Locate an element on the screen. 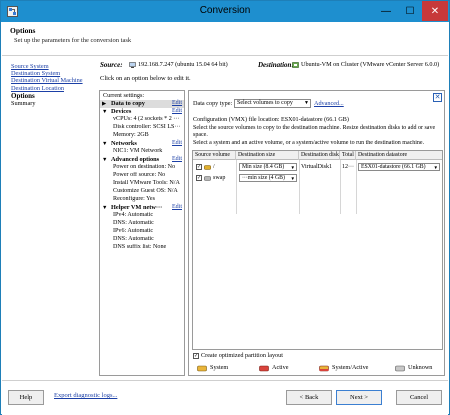 The height and width of the screenshot is (415, 450). legend-label: System/Active is located at coordinates (350, 367).